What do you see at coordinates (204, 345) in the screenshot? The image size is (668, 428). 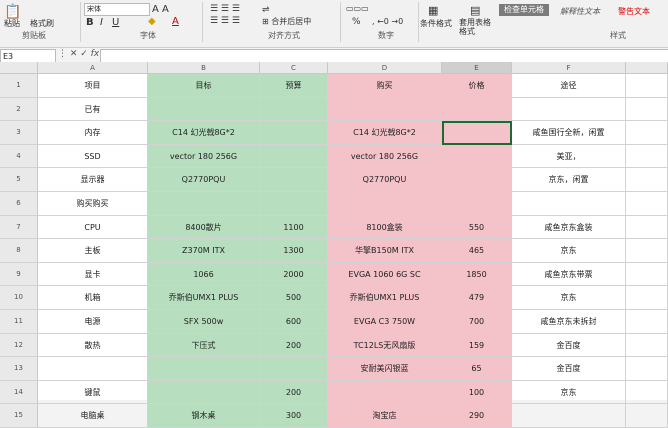 I see `cell-b12: 下压式` at bounding box center [204, 345].